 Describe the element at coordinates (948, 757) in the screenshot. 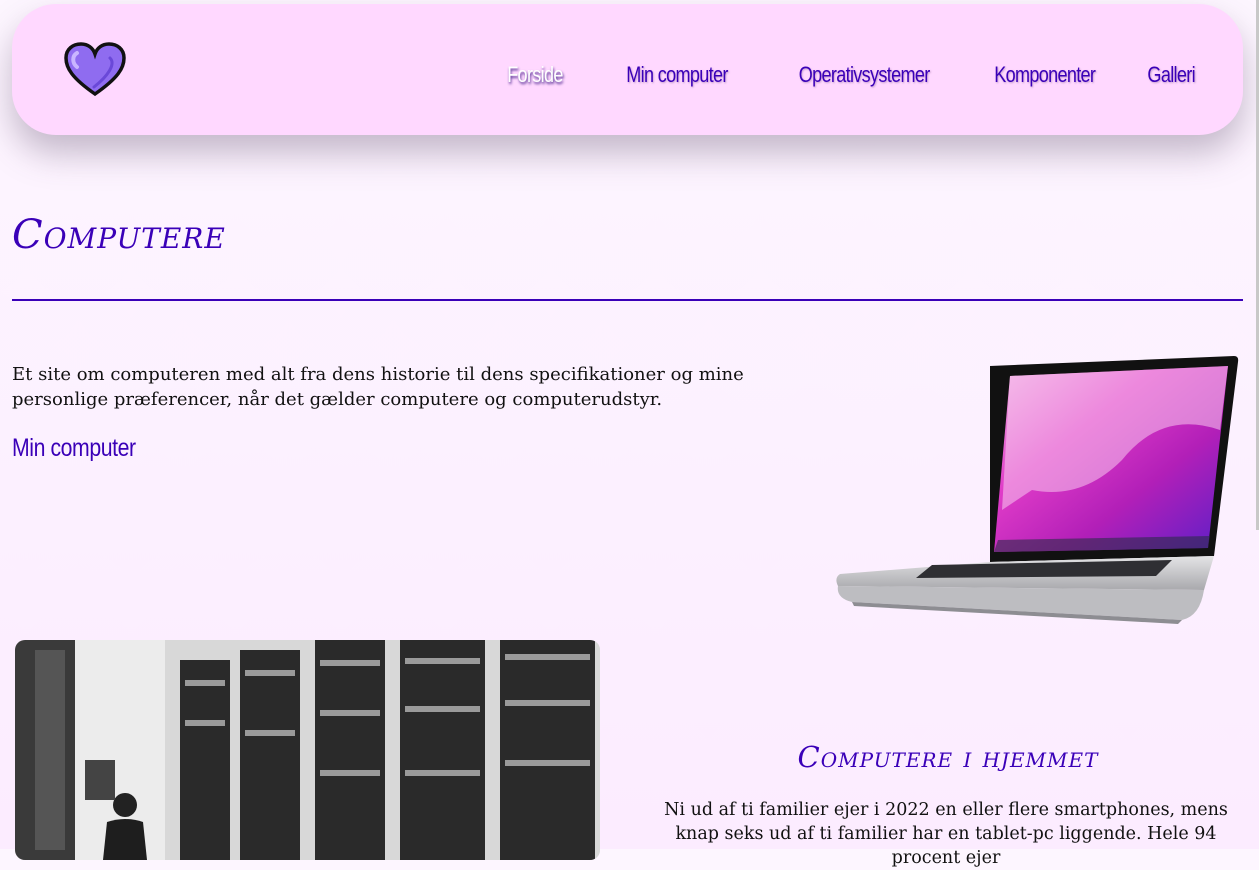

I see `home-section-title: Computere i hjemmet` at that location.